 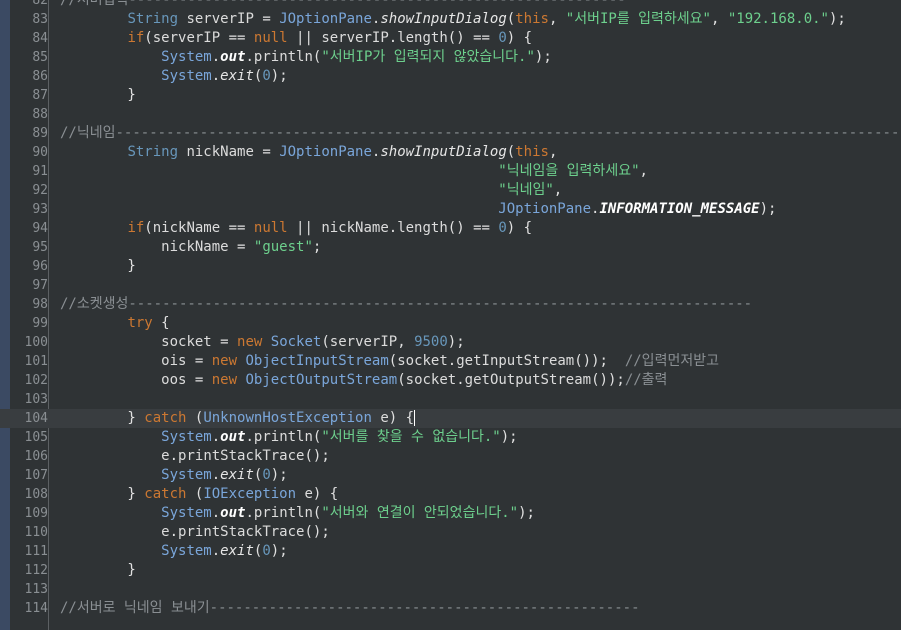 I want to click on line-number: 82, so click(x=40, y=4).